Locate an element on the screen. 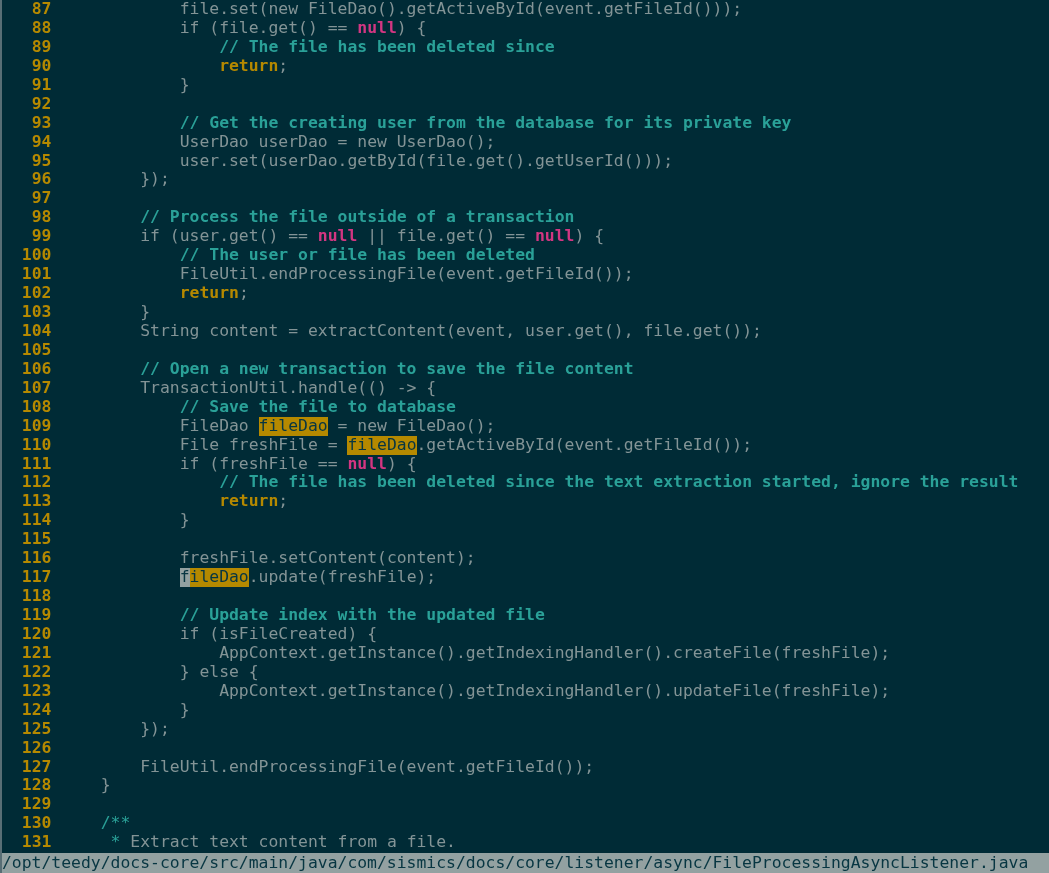 The height and width of the screenshot is (873, 1049). line-number: 96 is located at coordinates (41, 180).